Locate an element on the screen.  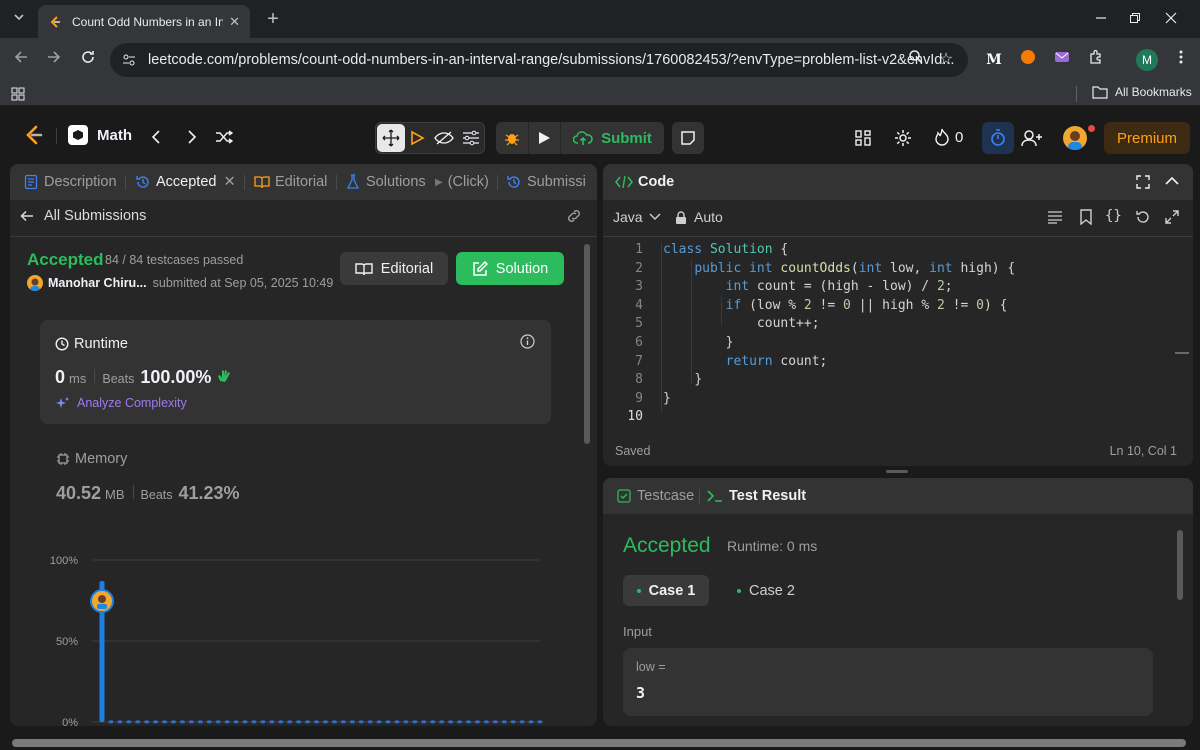
leetcode-logo-icon is located at coordinates (33, 135).